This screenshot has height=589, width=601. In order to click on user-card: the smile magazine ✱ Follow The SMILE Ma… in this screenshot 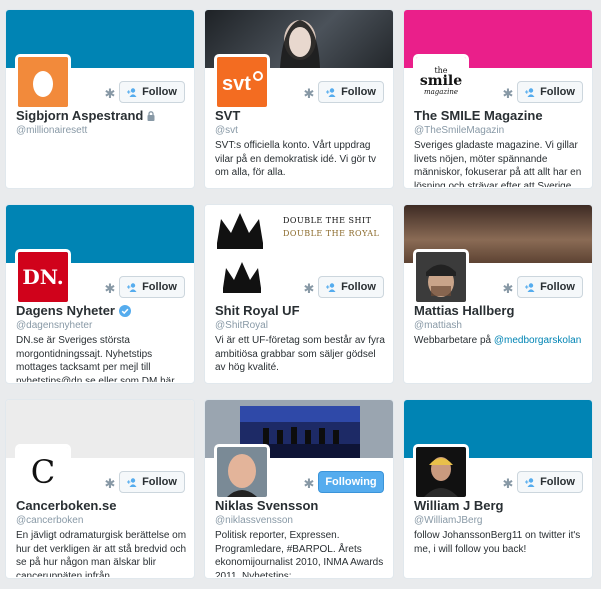, I will do `click(498, 99)`.